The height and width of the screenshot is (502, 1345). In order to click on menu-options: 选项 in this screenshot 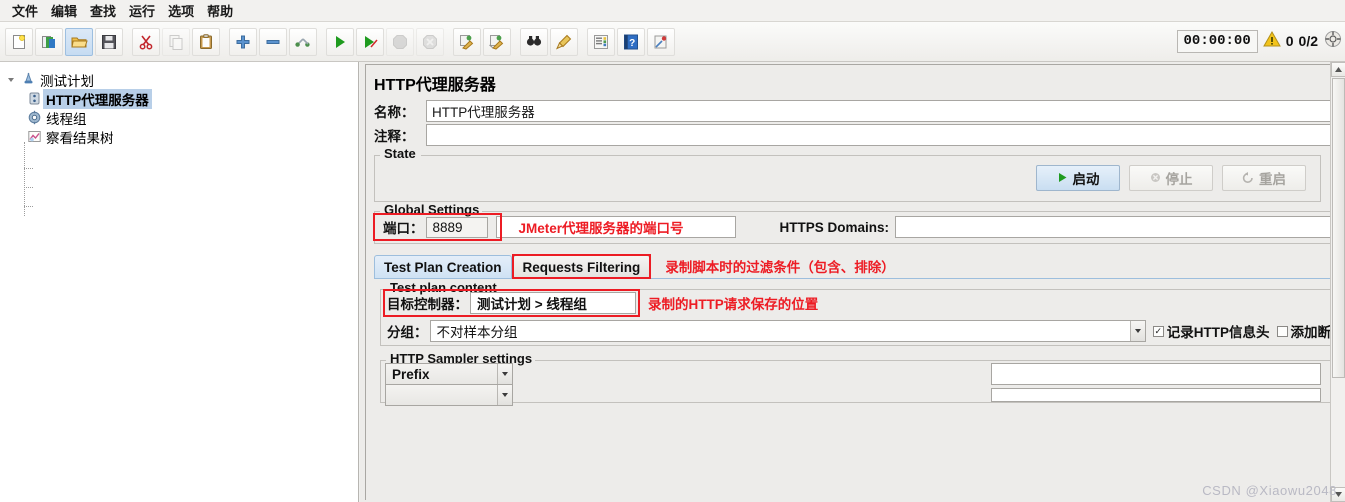, I will do `click(181, 11)`.